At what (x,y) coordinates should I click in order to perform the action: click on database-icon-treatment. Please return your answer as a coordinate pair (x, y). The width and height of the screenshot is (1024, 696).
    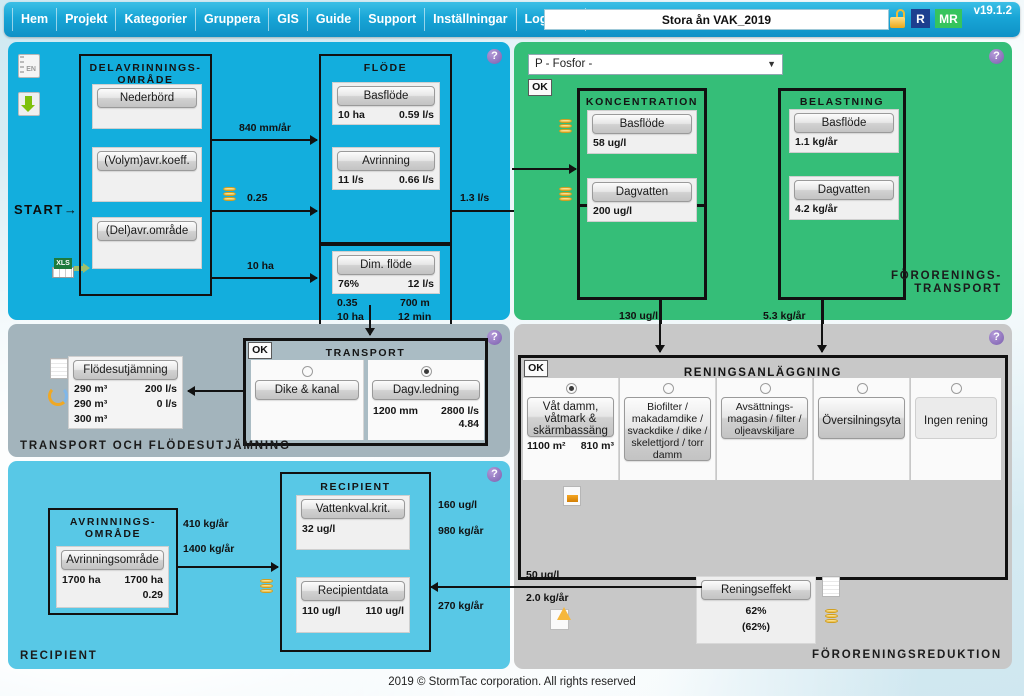
    Looking at the image, I should click on (831, 617).